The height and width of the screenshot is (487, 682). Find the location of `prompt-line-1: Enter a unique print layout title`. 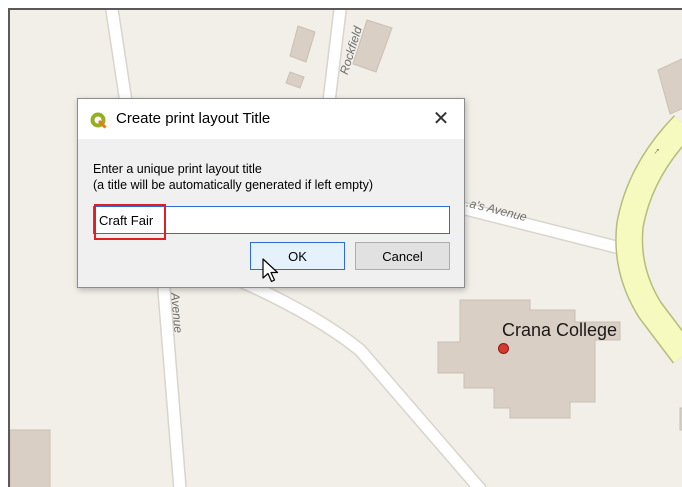

prompt-line-1: Enter a unique print layout title is located at coordinates (177, 169).